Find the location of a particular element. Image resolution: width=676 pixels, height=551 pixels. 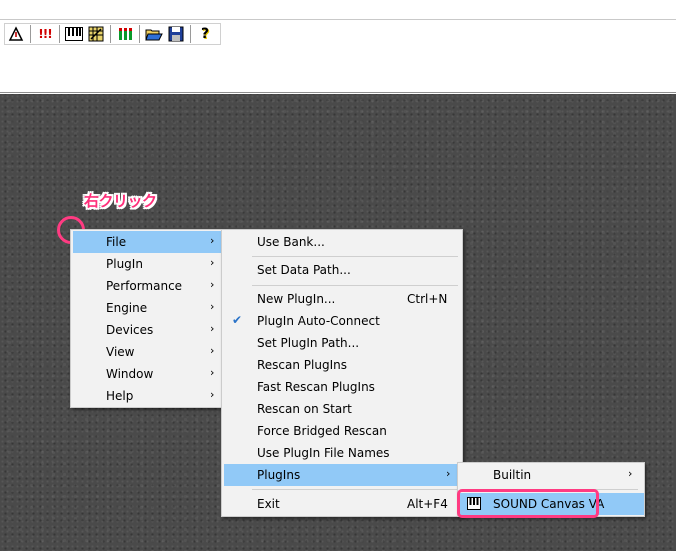

bank-grid-icon is located at coordinates (96, 34).